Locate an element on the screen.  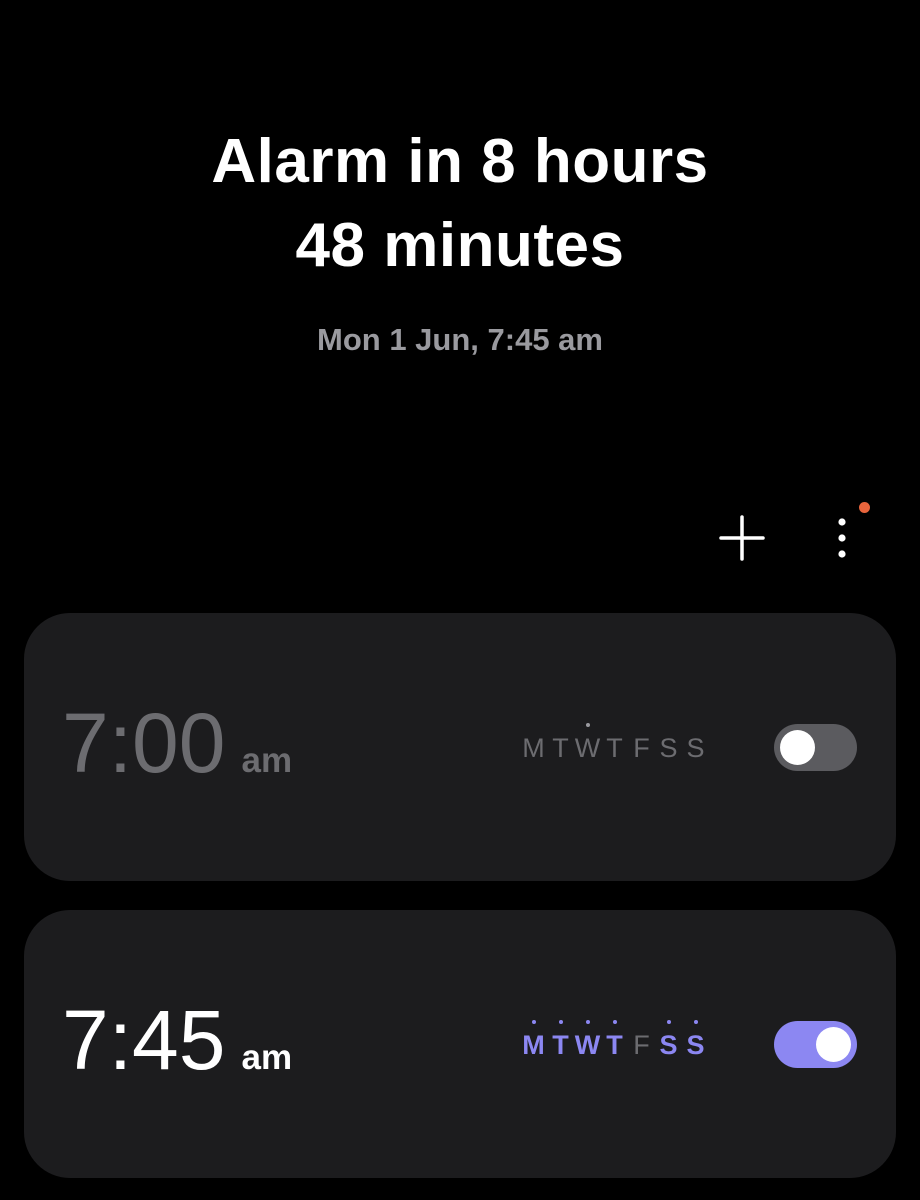
alarm-time-block: 7:00 am is located at coordinates (177, 743).